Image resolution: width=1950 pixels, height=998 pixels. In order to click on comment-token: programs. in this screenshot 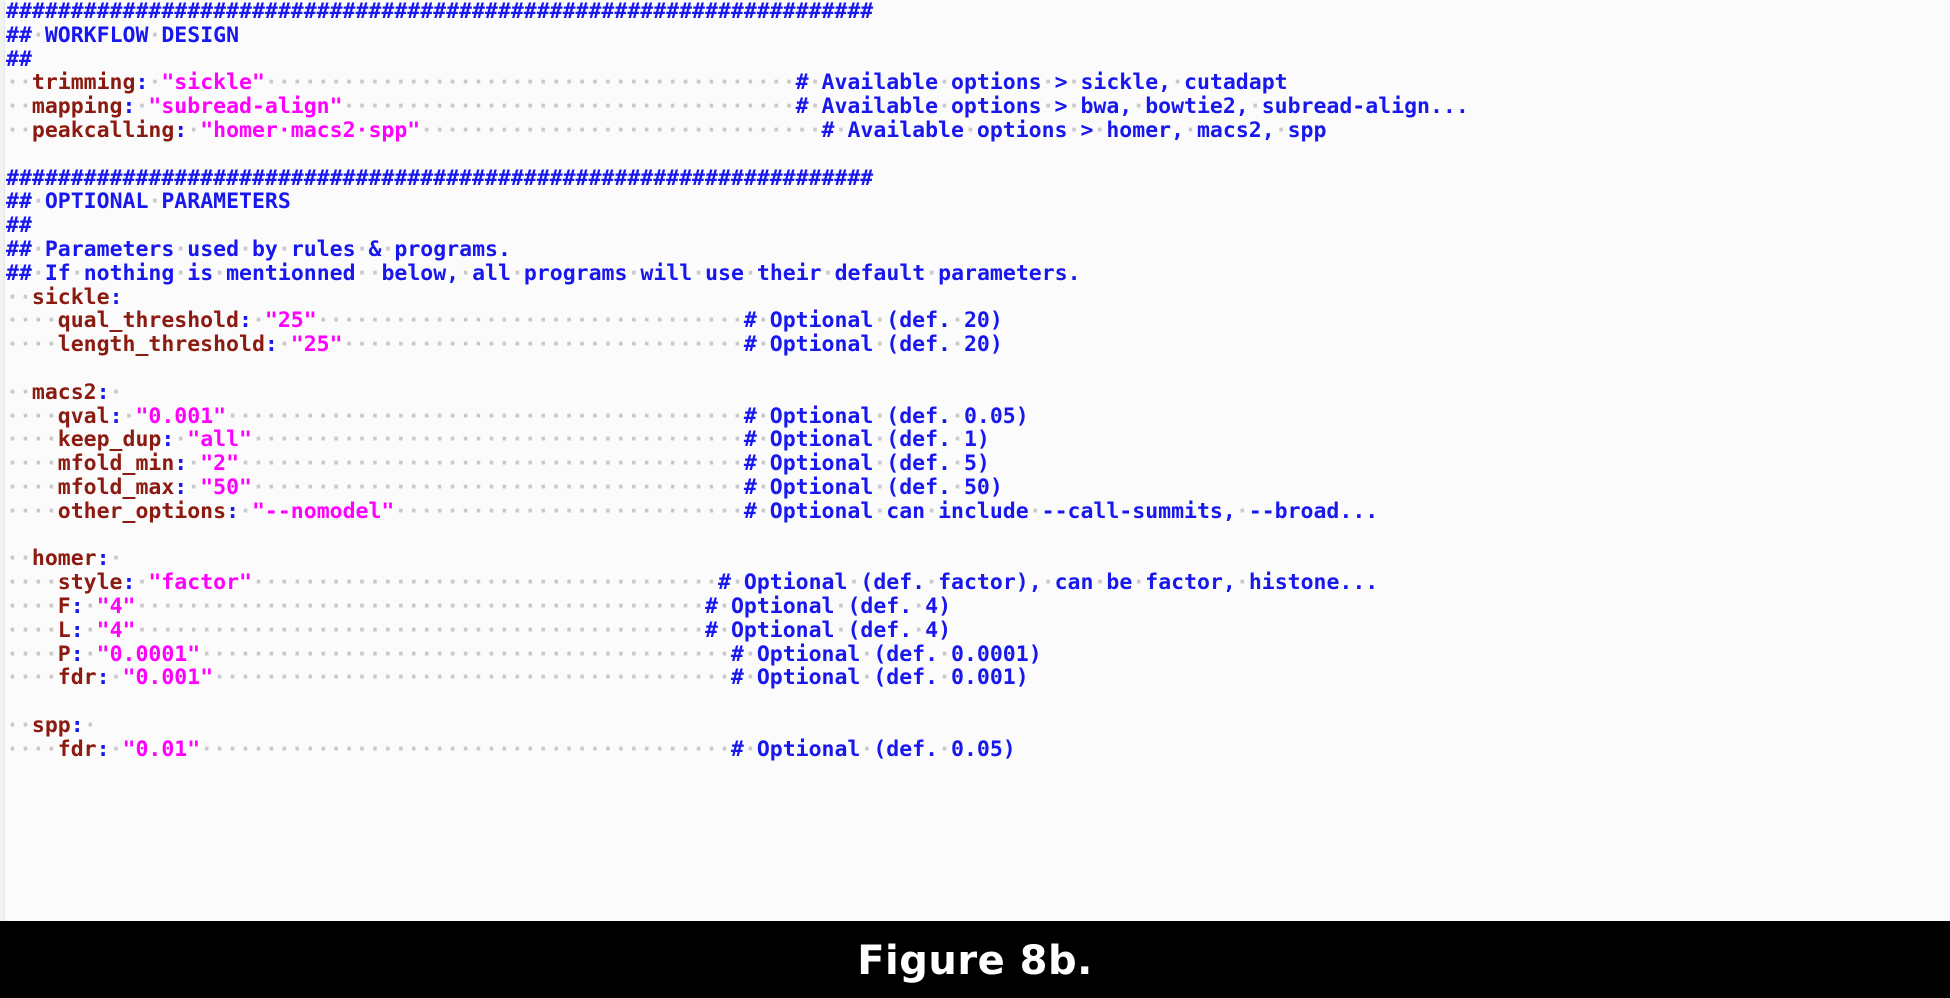, I will do `click(452, 249)`.